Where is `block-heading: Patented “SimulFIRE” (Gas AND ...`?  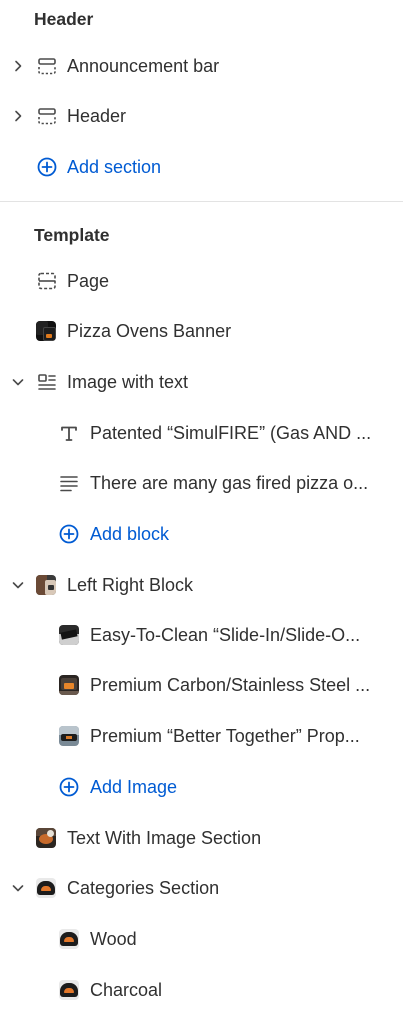 block-heading: Patented “SimulFIRE” (Gas AND ... is located at coordinates (201, 433).